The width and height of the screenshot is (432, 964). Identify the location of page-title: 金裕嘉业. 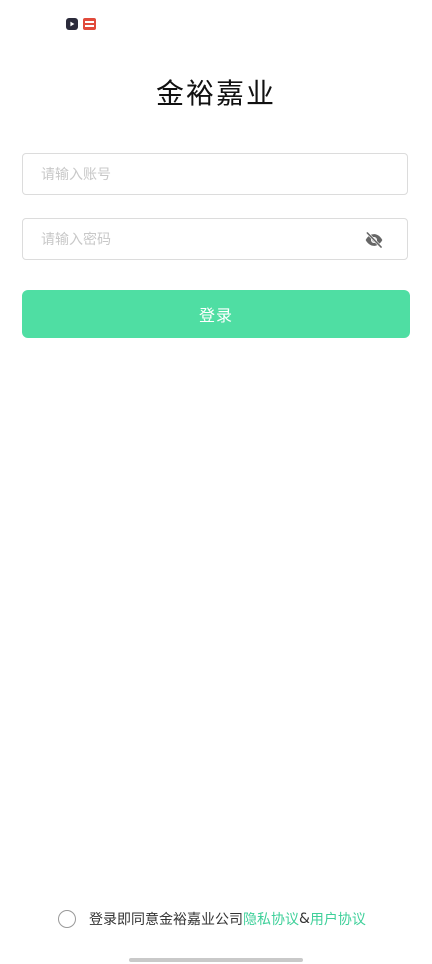
(215, 93).